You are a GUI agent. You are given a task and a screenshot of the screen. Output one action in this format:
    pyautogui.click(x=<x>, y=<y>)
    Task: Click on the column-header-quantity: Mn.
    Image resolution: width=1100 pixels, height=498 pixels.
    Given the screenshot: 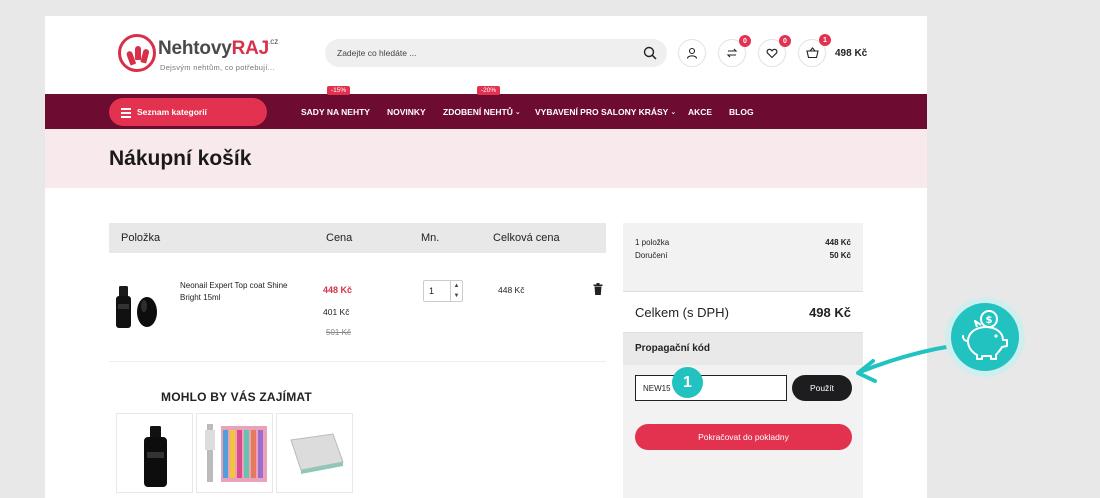 What is the action you would take?
    pyautogui.click(x=430, y=238)
    